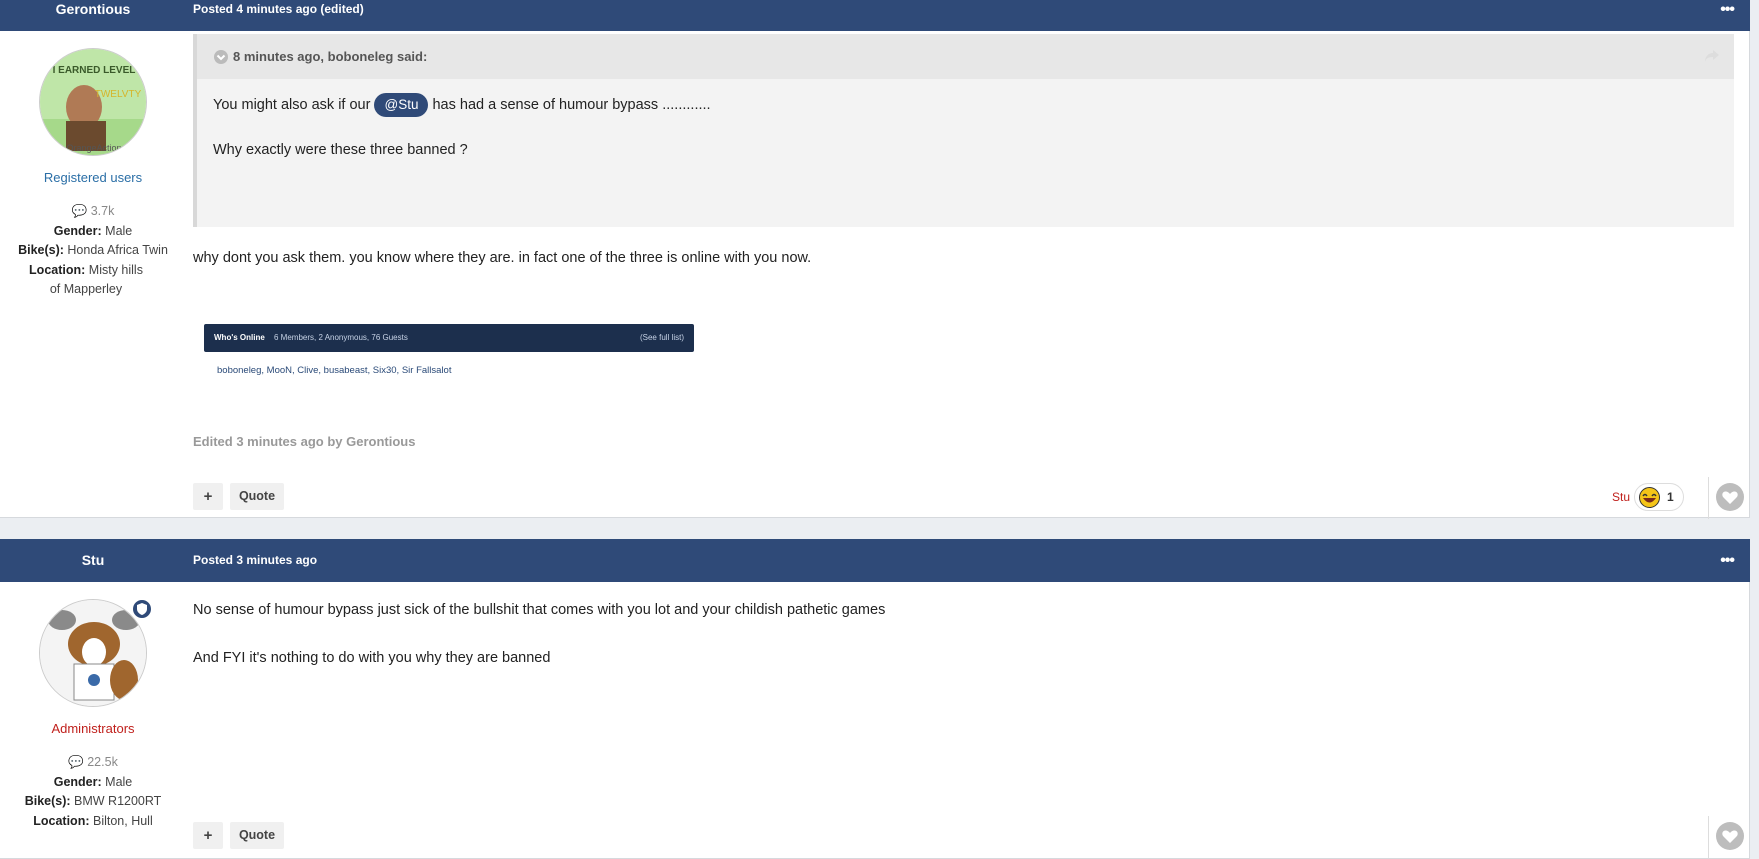 Image resolution: width=1759 pixels, height=859 pixels. What do you see at coordinates (1712, 56) in the screenshot?
I see `share-quote-icon` at bounding box center [1712, 56].